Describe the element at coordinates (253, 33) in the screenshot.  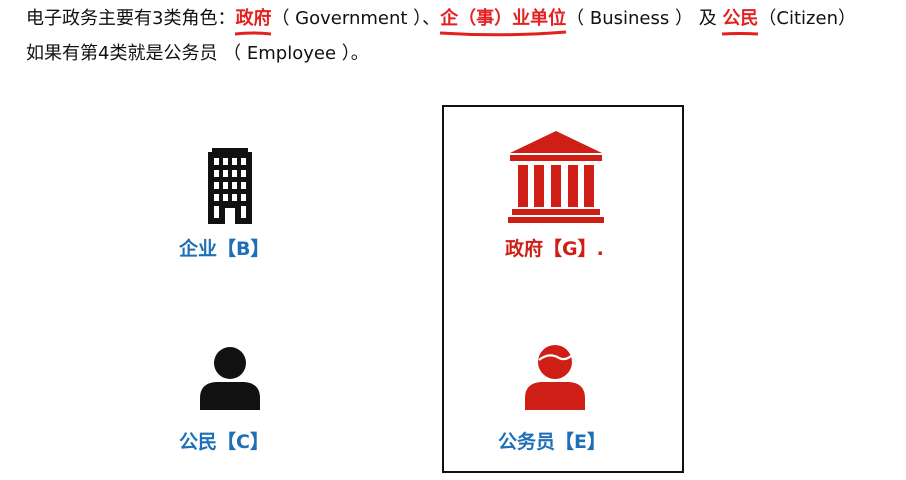
I see `underline-government` at that location.